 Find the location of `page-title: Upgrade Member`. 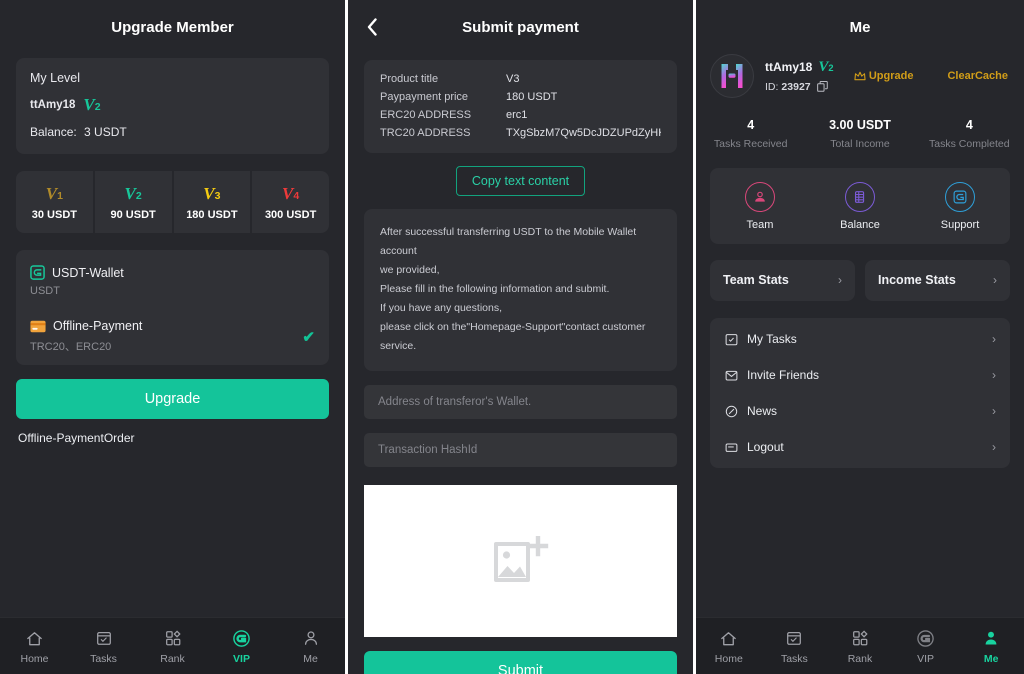

page-title: Upgrade Member is located at coordinates (172, 27).